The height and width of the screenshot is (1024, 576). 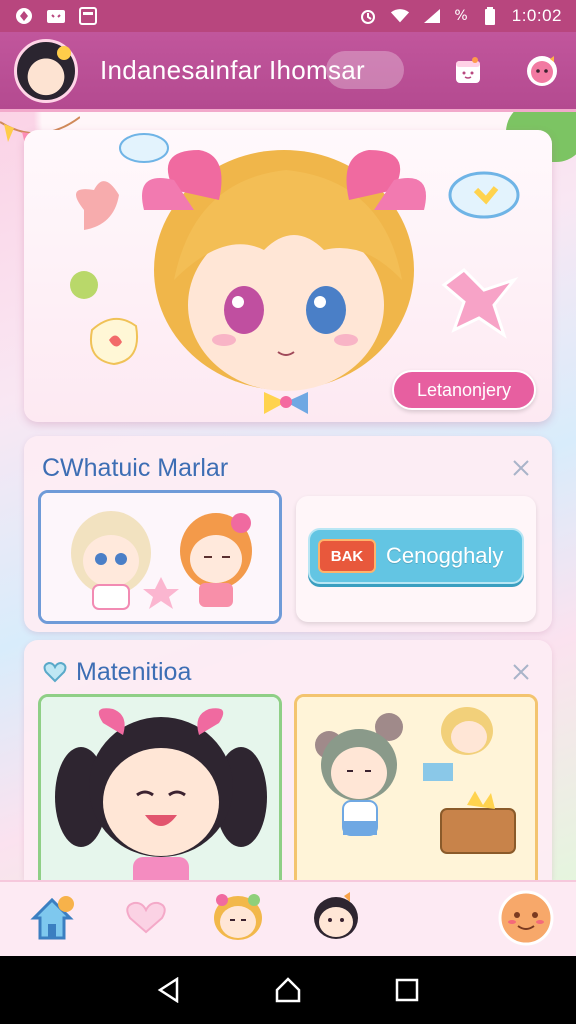 What do you see at coordinates (464, 390) in the screenshot?
I see `hero-action-button: Letanonjery` at bounding box center [464, 390].